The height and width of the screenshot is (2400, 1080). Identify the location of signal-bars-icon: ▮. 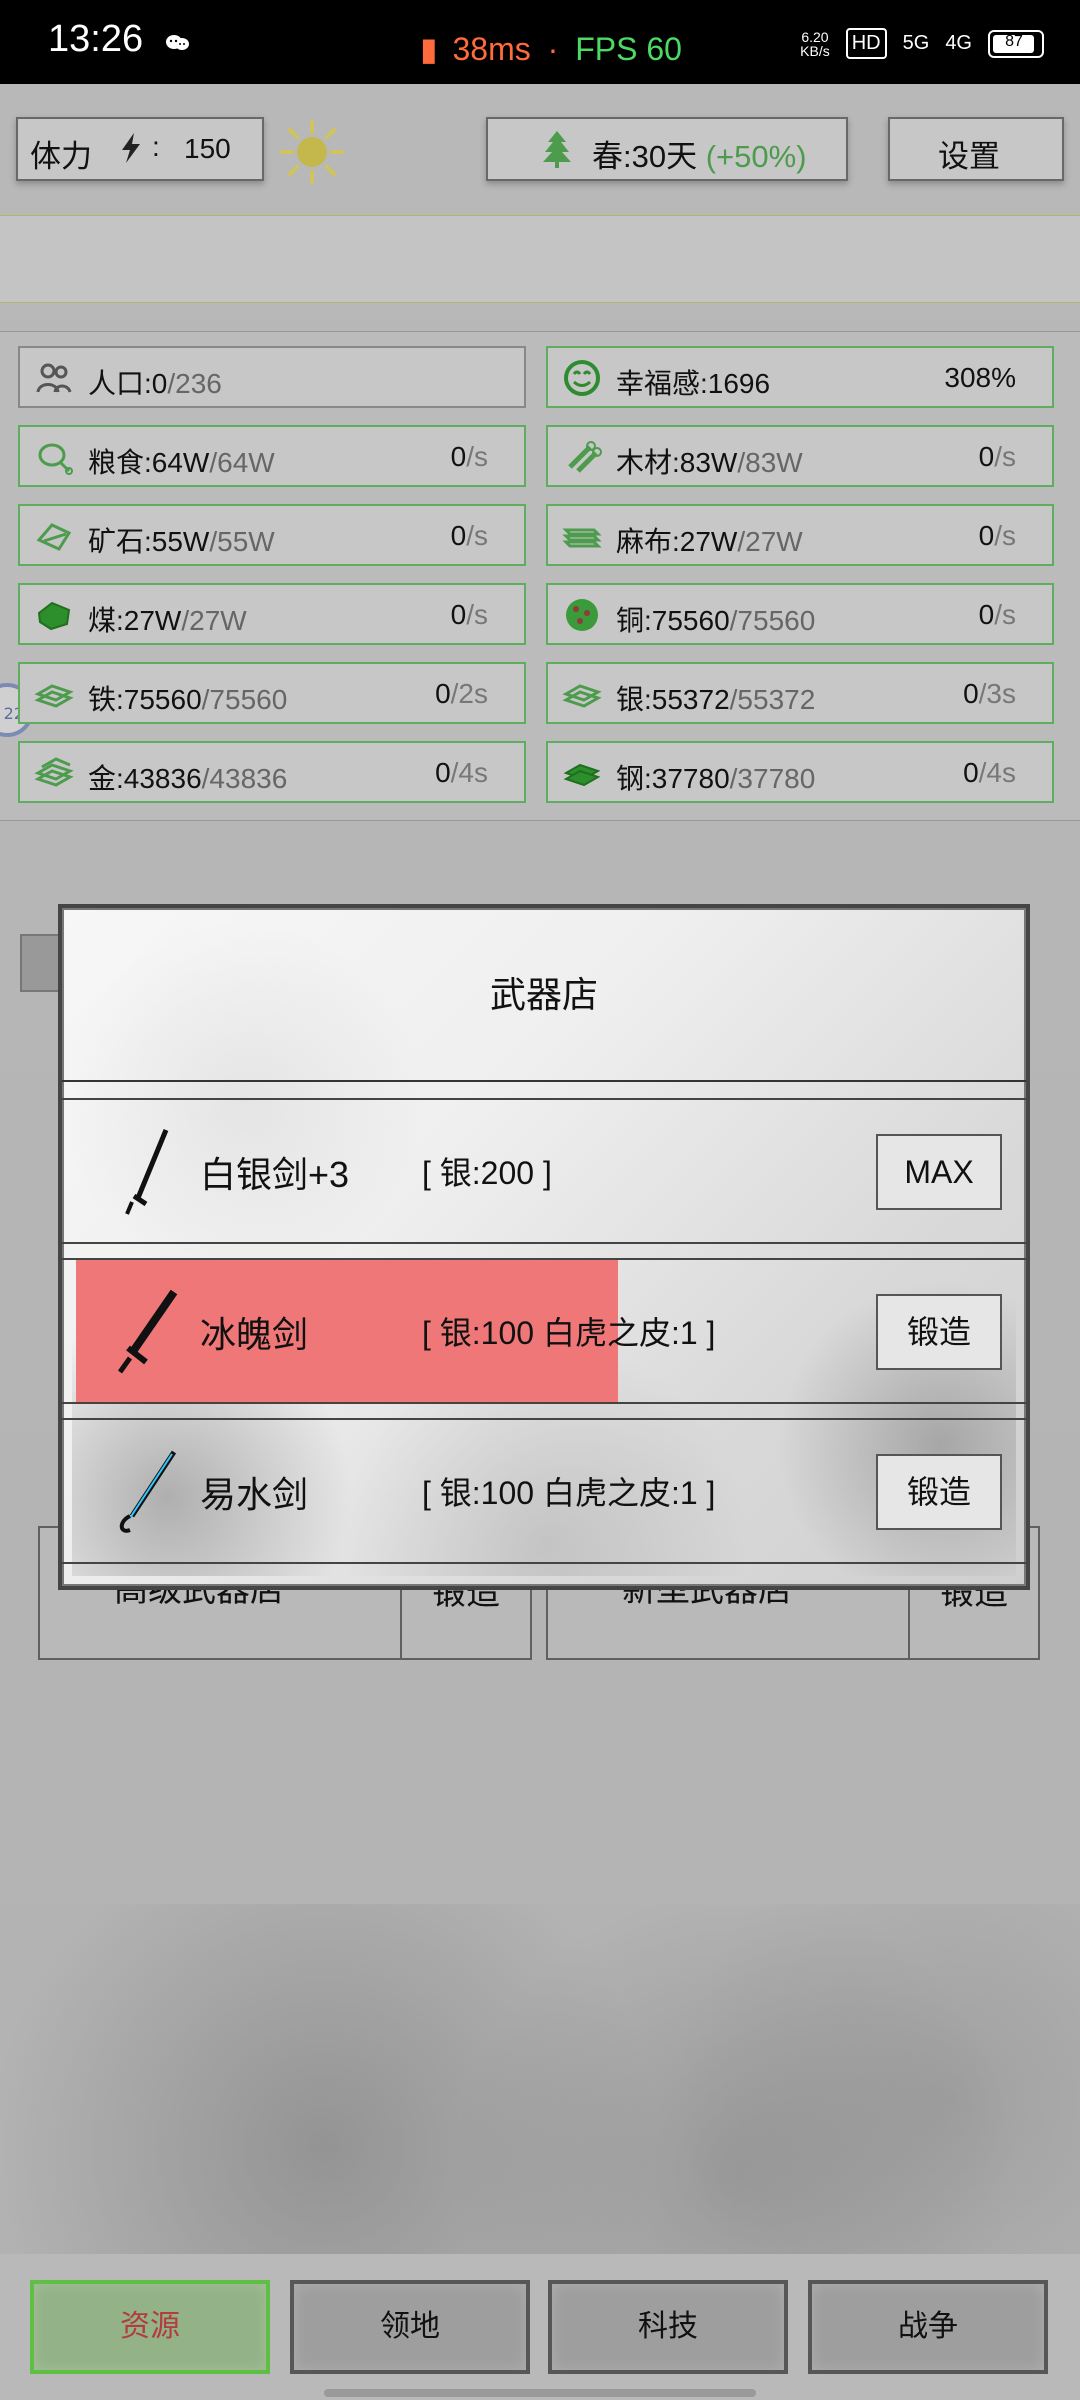
(429, 49).